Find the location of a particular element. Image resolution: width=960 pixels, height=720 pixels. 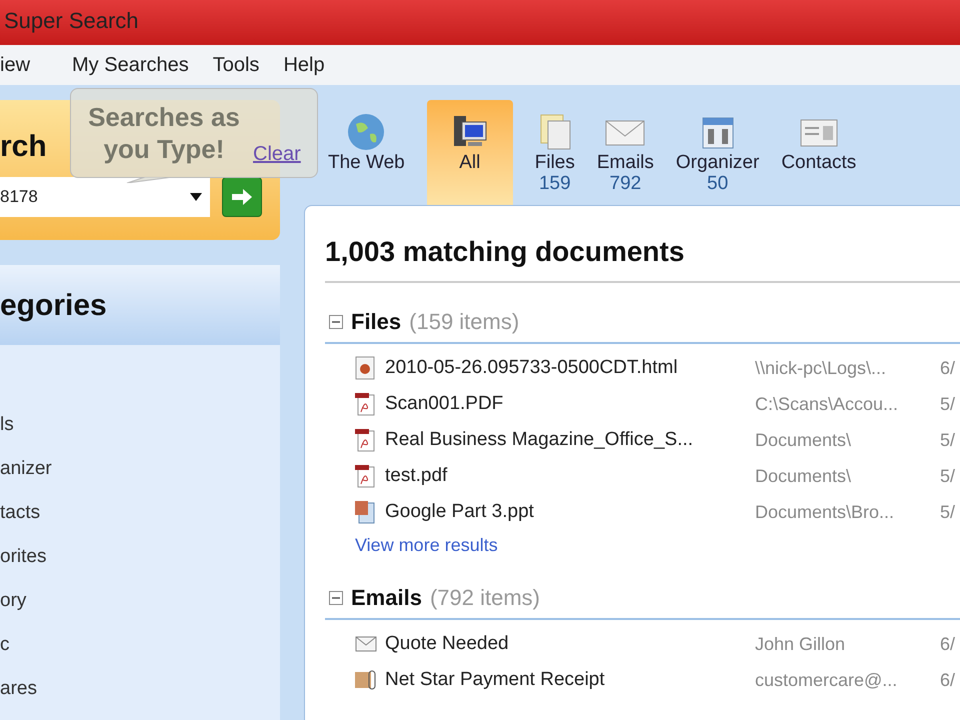

category-item: tacts is located at coordinates (140, 513).